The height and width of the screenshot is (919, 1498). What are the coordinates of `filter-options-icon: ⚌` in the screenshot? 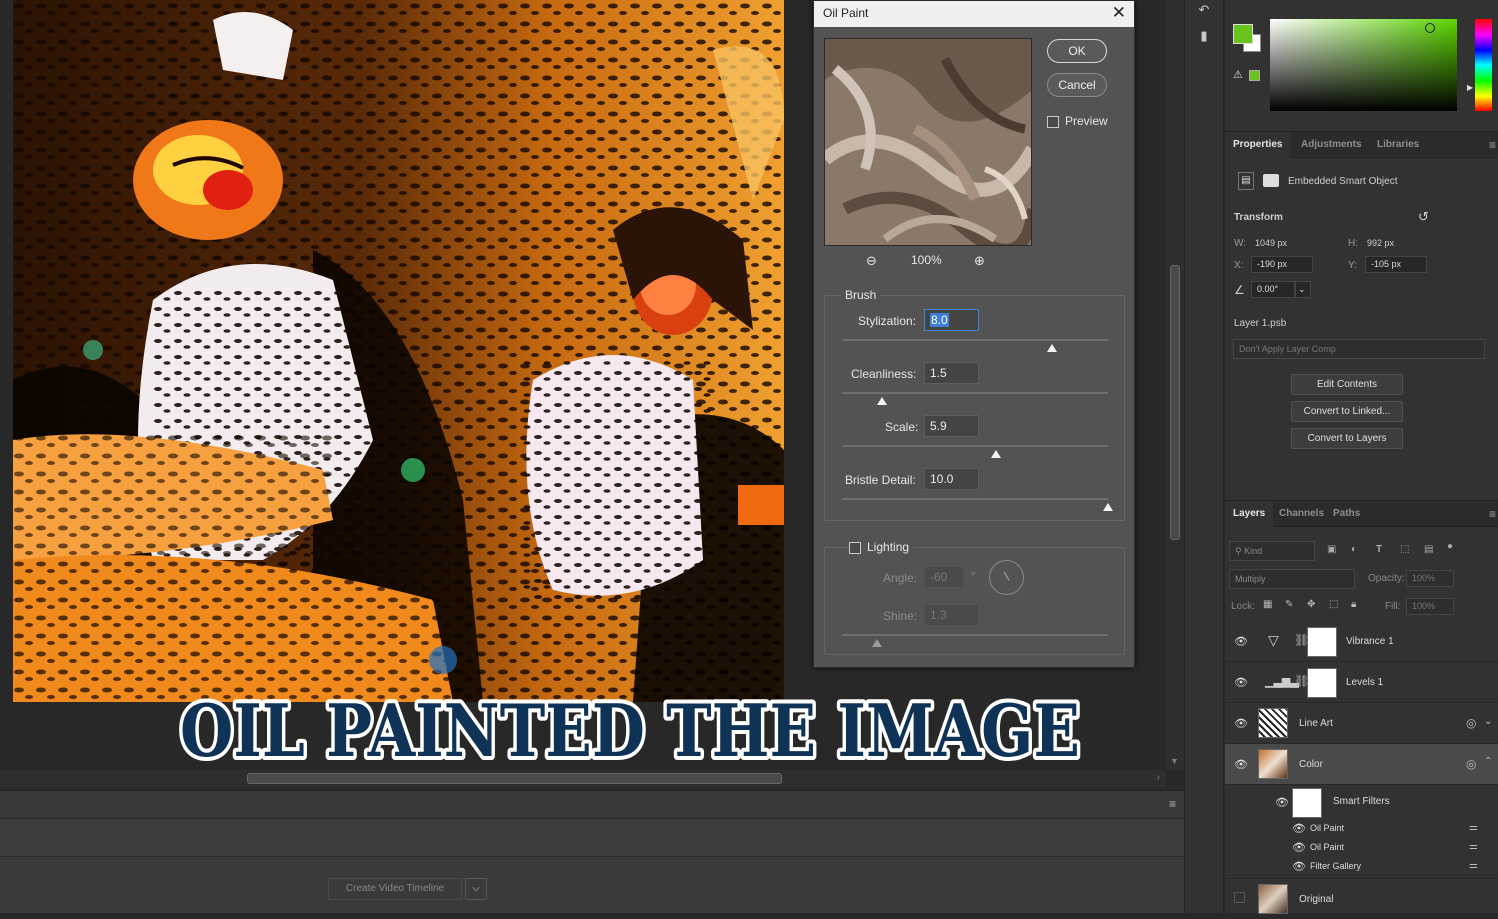 It's located at (1473, 865).